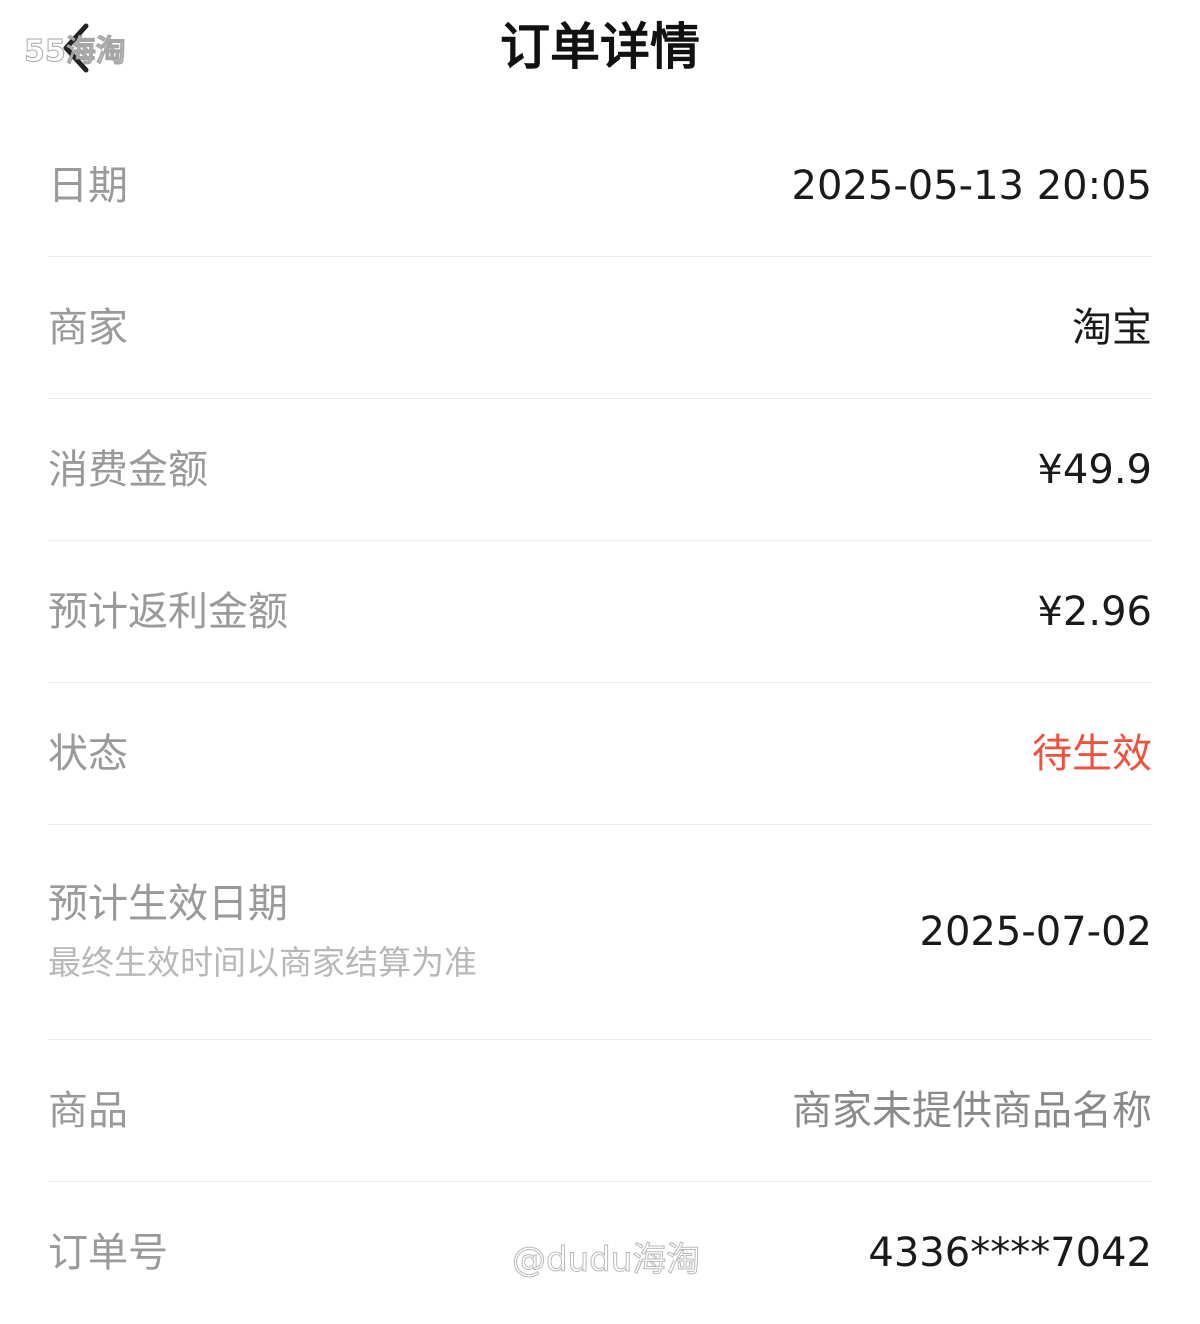  Describe the element at coordinates (262, 962) in the screenshot. I see `effective-date-note: 最终生效时间以商家结算为准` at that location.